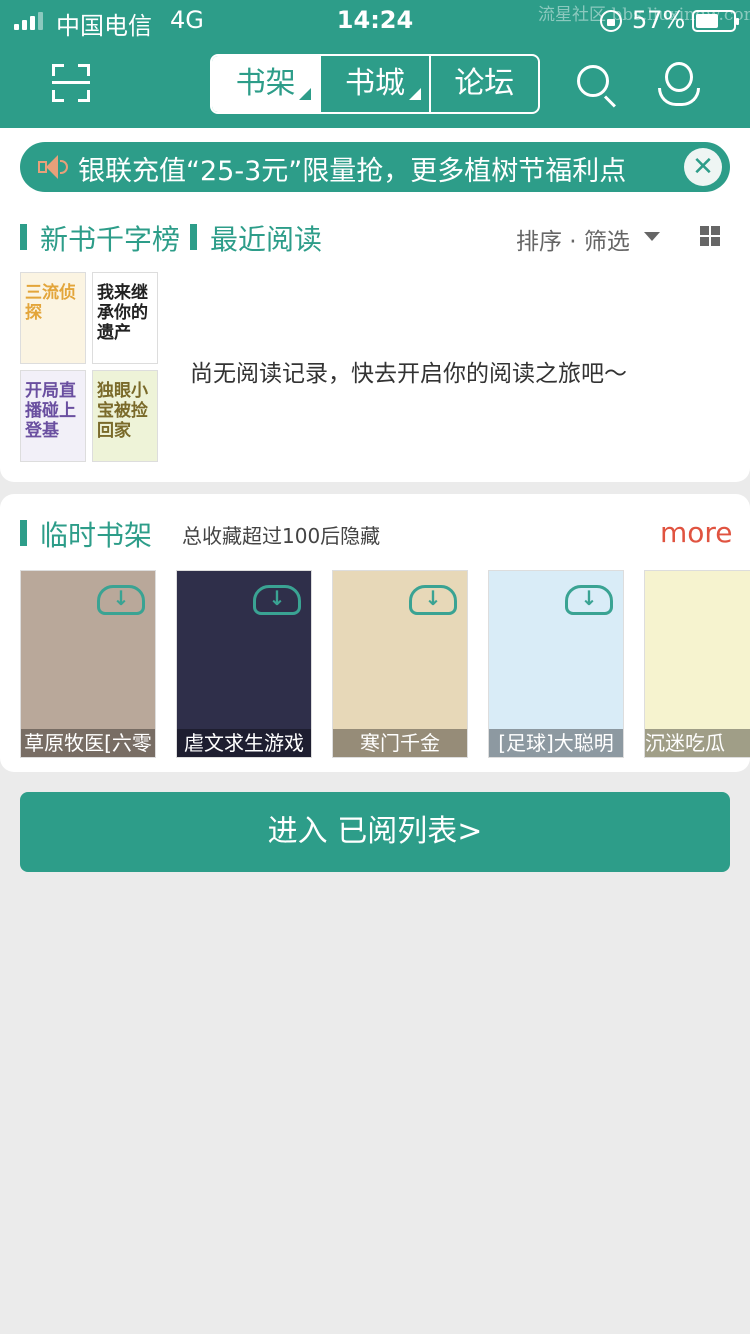 The height and width of the screenshot is (1334, 750). What do you see at coordinates (88, 743) in the screenshot?
I see `book-title: 草原牧医[六零` at bounding box center [88, 743].